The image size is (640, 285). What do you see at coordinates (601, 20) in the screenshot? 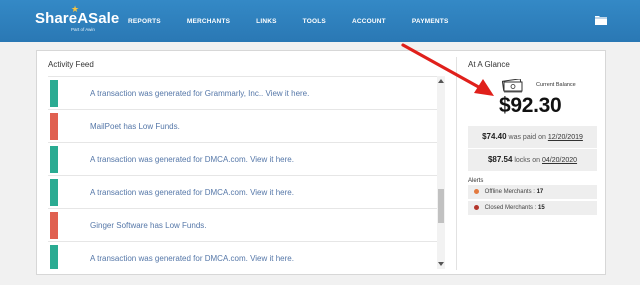
I see `folder-icon` at bounding box center [601, 20].